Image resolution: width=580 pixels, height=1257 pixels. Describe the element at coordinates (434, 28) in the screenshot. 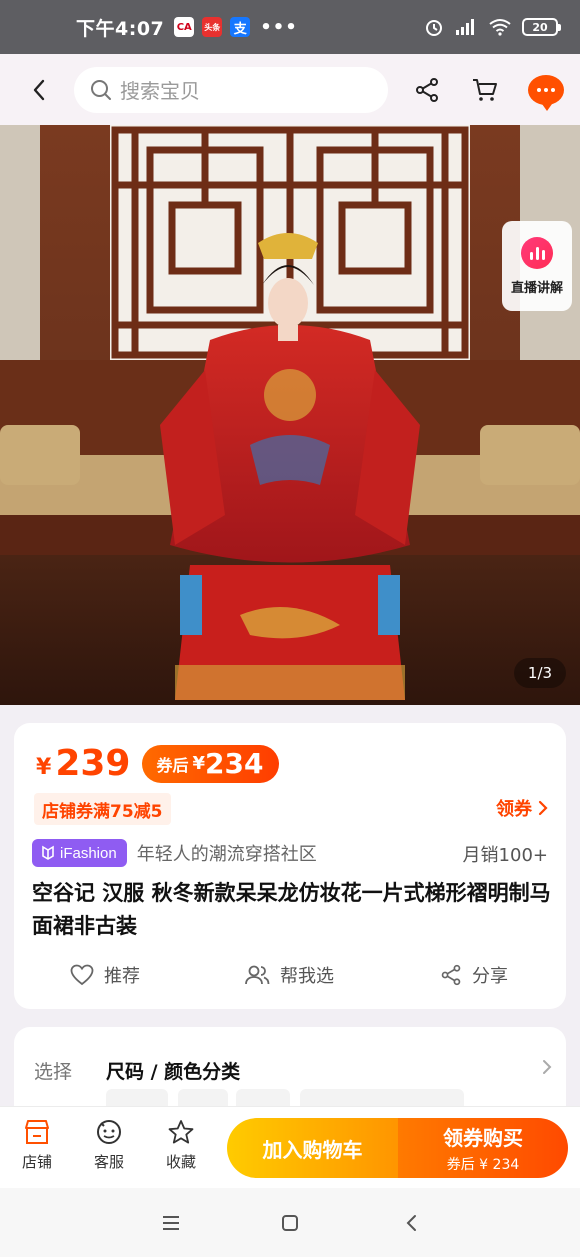

I see `alarm-icon` at that location.